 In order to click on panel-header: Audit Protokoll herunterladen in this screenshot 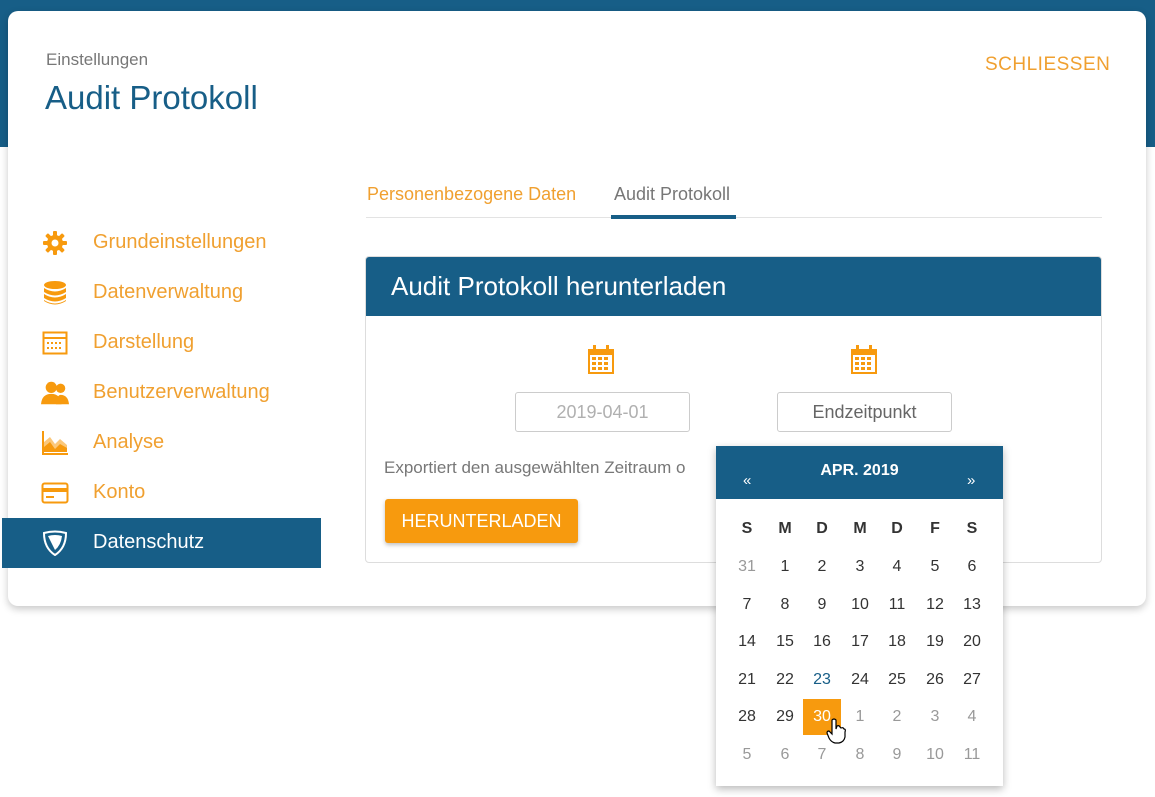, I will do `click(733, 286)`.